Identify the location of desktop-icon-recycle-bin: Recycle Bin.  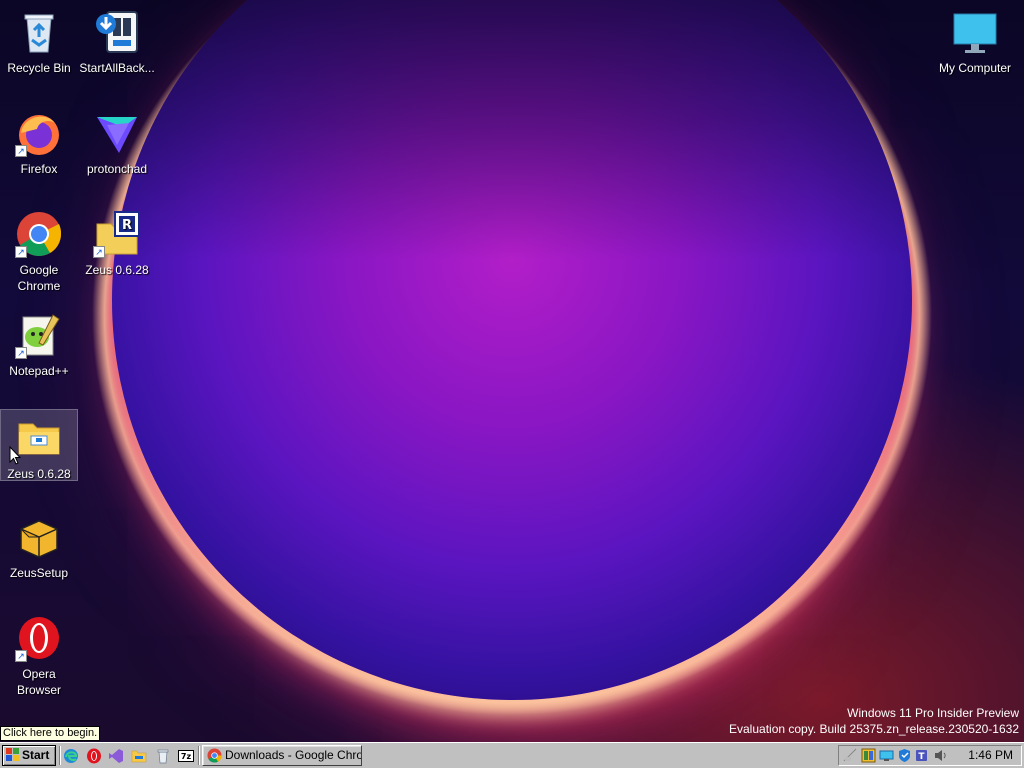
(39, 40).